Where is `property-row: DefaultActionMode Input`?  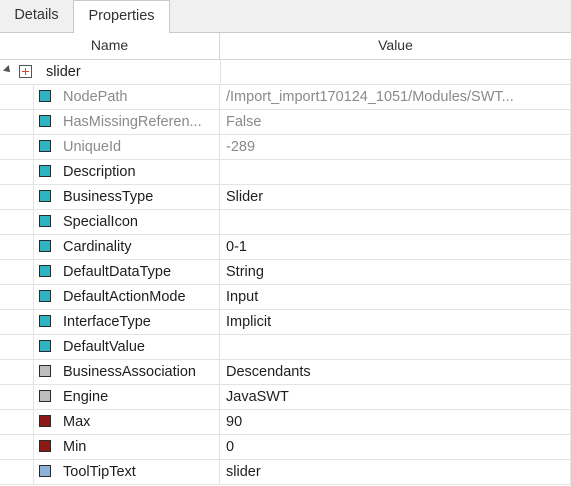
property-row: DefaultActionMode Input is located at coordinates (285, 297).